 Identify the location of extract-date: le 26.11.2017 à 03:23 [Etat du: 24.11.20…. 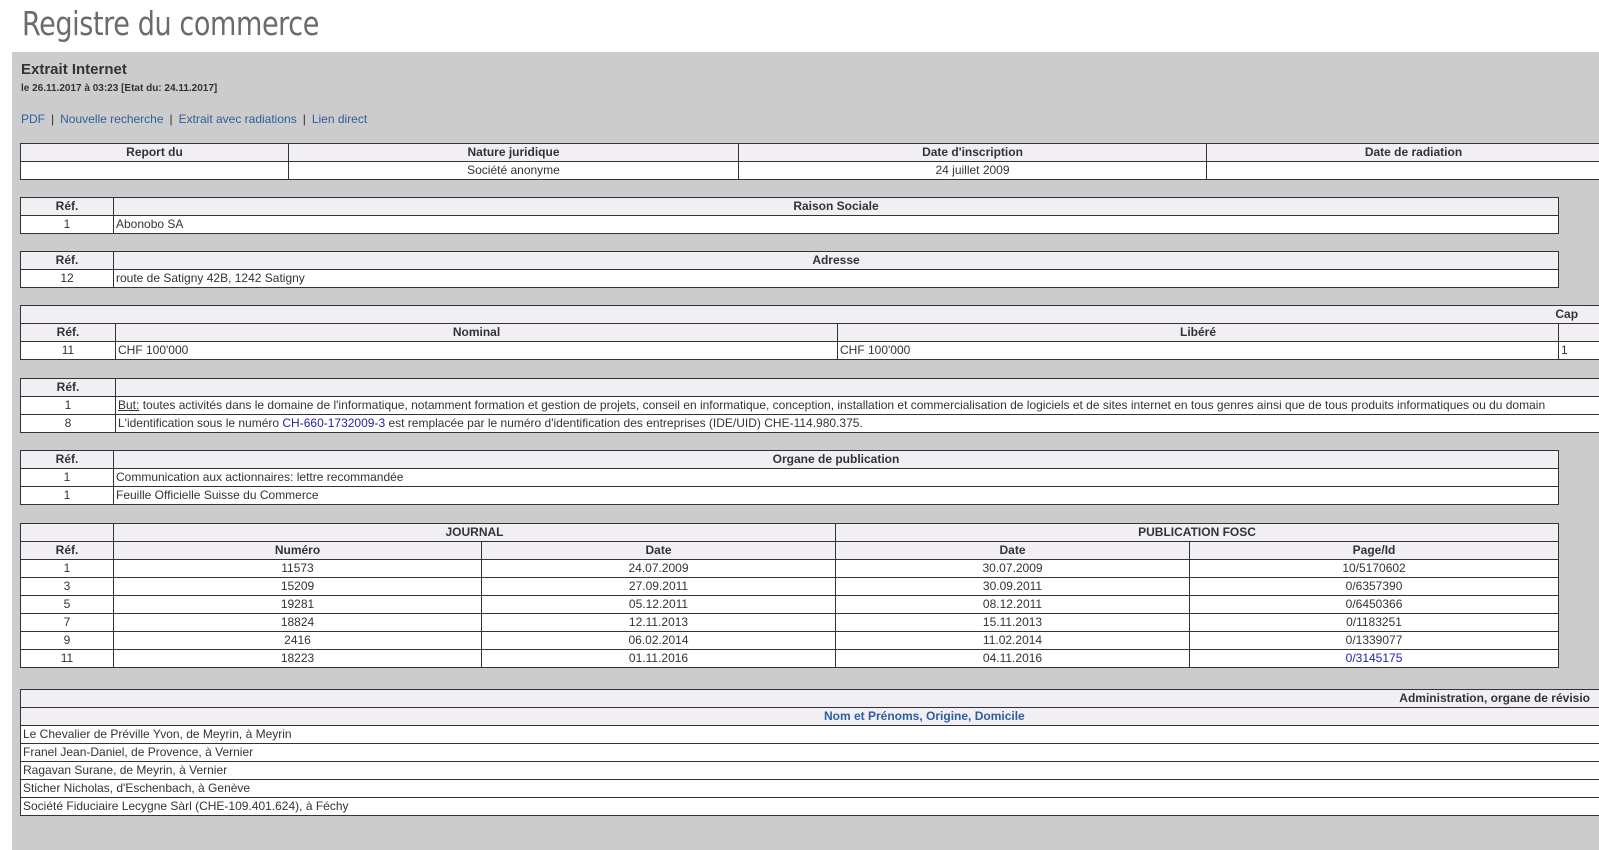
(119, 88).